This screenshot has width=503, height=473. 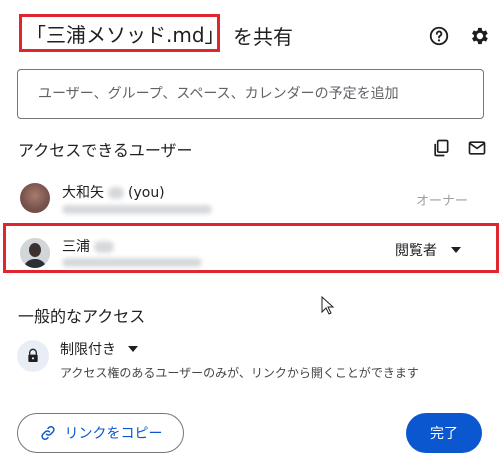 I want to click on email-people-button, so click(x=477, y=148).